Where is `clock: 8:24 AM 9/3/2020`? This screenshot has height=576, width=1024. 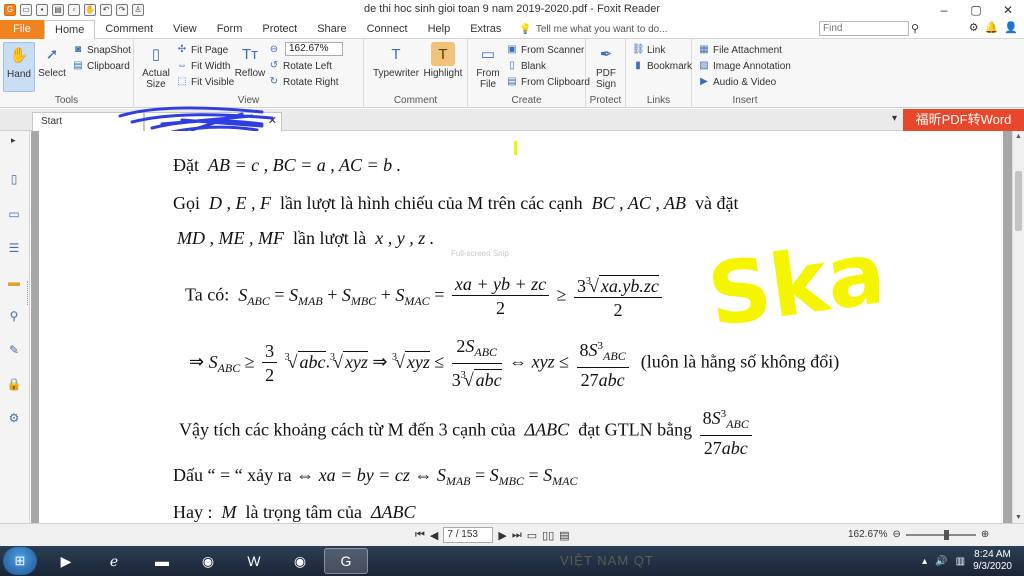
clock: 8:24 AM 9/3/2020 is located at coordinates (992, 561).